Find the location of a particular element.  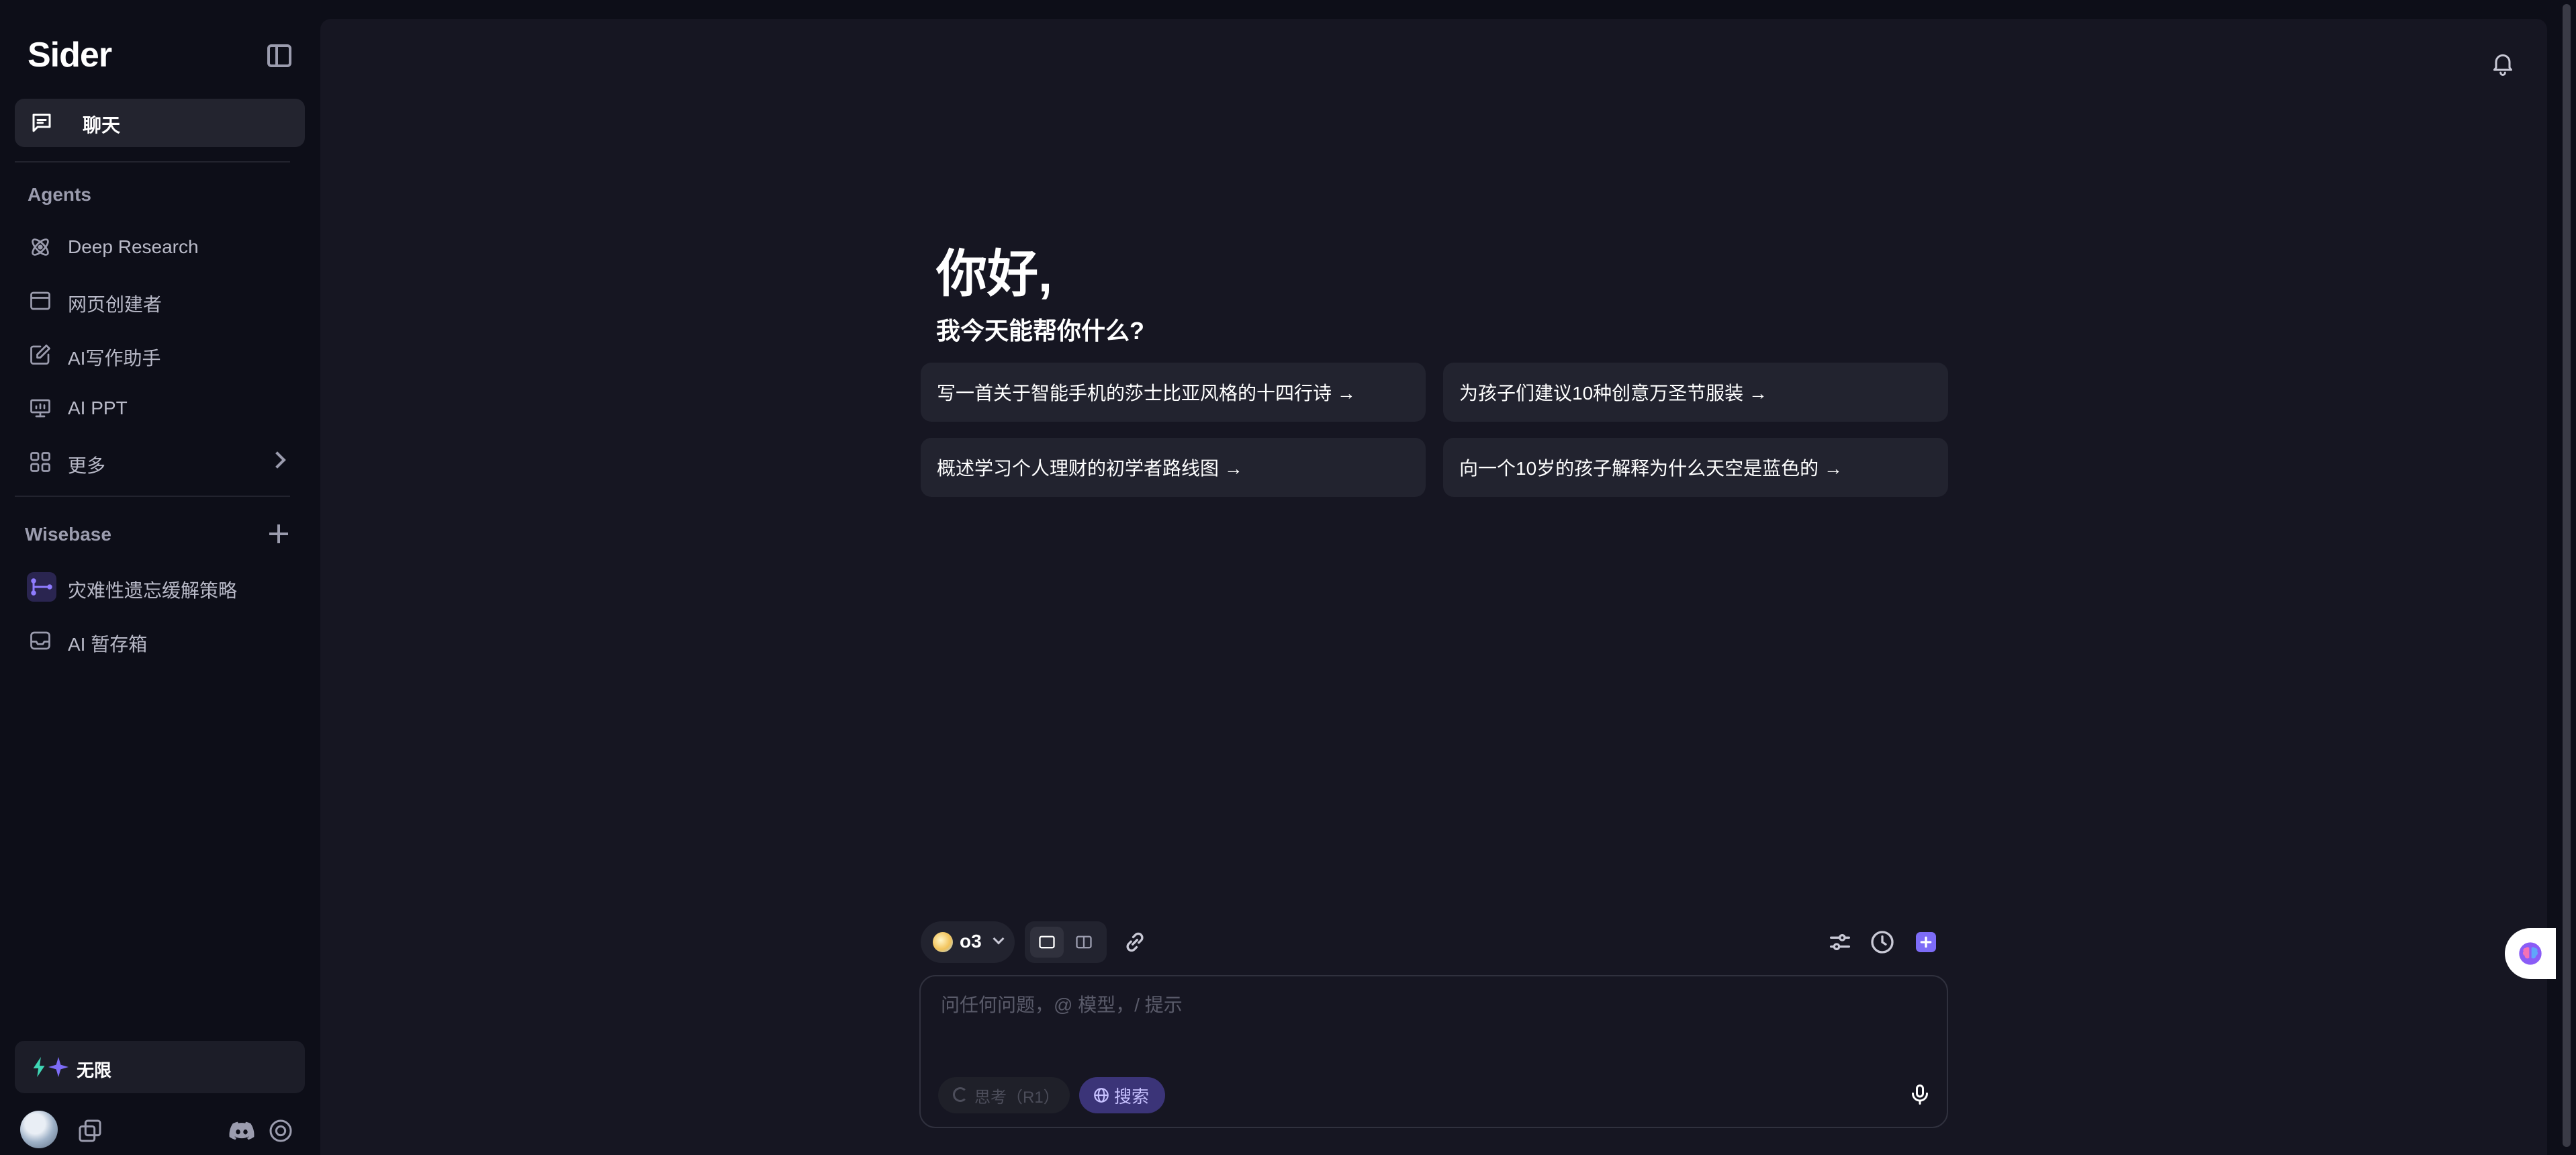

floating-assistant-button is located at coordinates (2530, 953).